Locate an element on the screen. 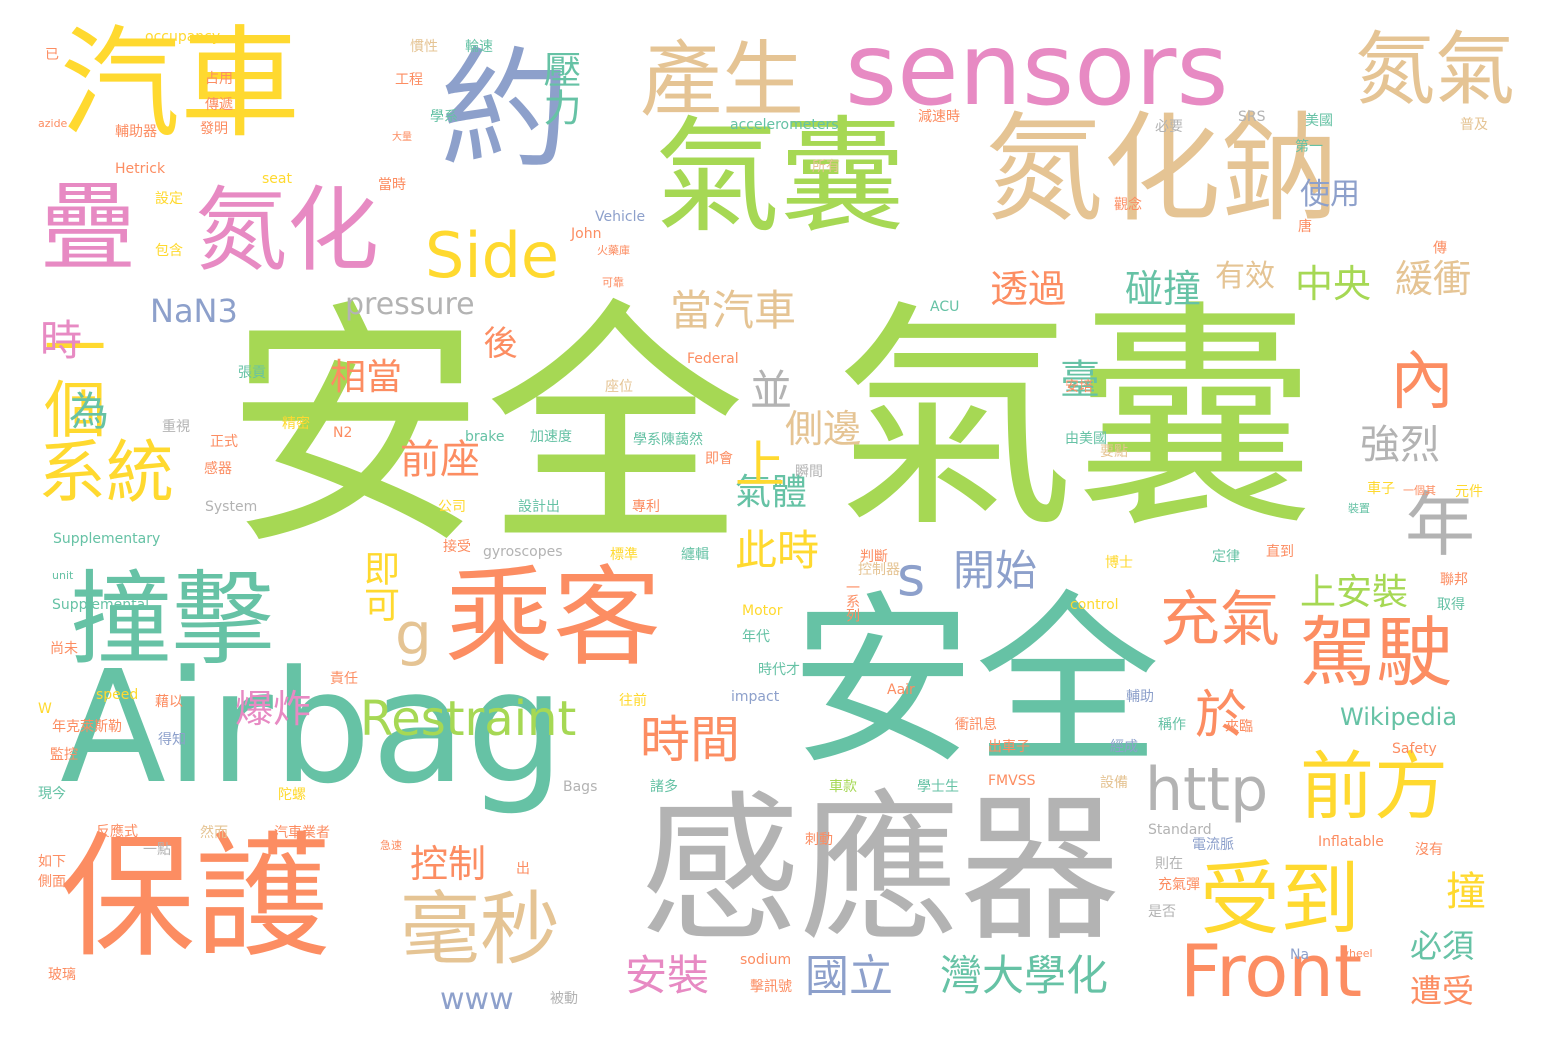 Image resolution: width=1548 pixels, height=1052 pixels. word-124: 定律 is located at coordinates (1226, 557).